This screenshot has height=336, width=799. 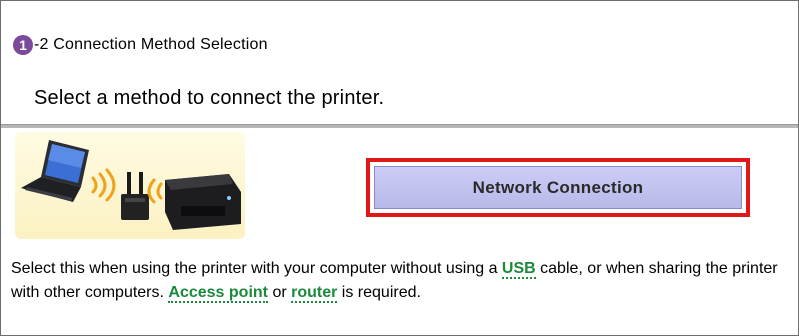 What do you see at coordinates (209, 98) in the screenshot?
I see `instruction-text: Select a method to connect the printer.` at bounding box center [209, 98].